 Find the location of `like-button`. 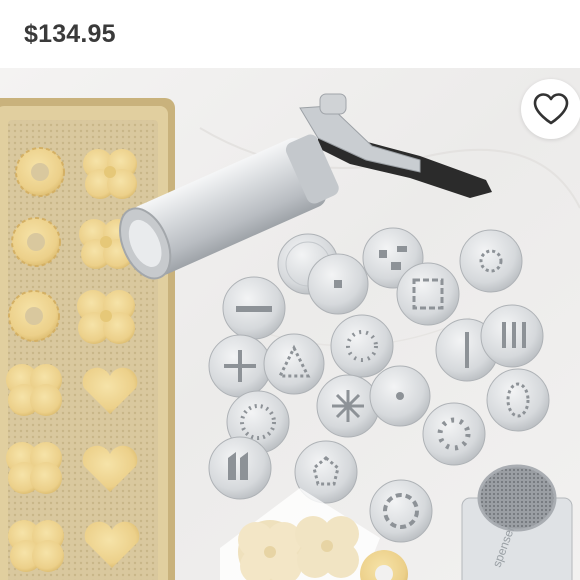

like-button is located at coordinates (550, 109).